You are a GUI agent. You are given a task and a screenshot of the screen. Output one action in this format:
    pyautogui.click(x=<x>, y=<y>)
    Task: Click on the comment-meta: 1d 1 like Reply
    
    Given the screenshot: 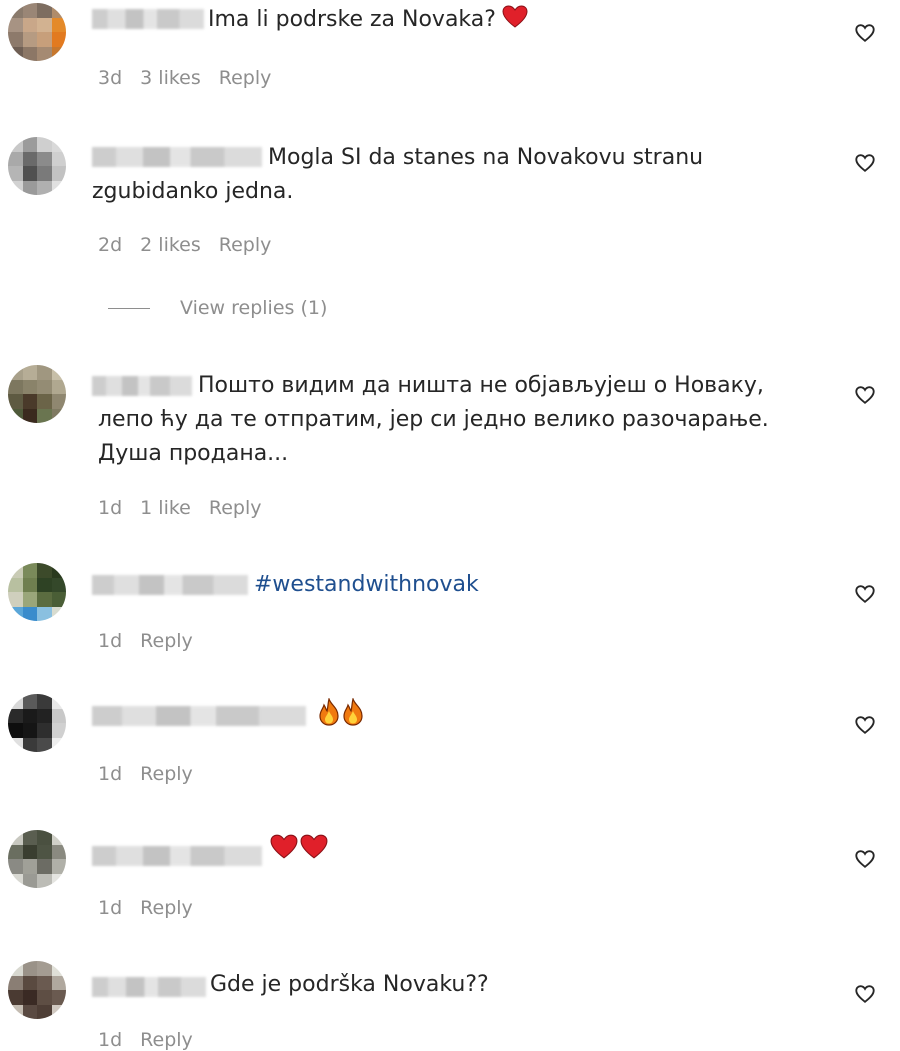 What is the action you would take?
    pyautogui.click(x=188, y=508)
    